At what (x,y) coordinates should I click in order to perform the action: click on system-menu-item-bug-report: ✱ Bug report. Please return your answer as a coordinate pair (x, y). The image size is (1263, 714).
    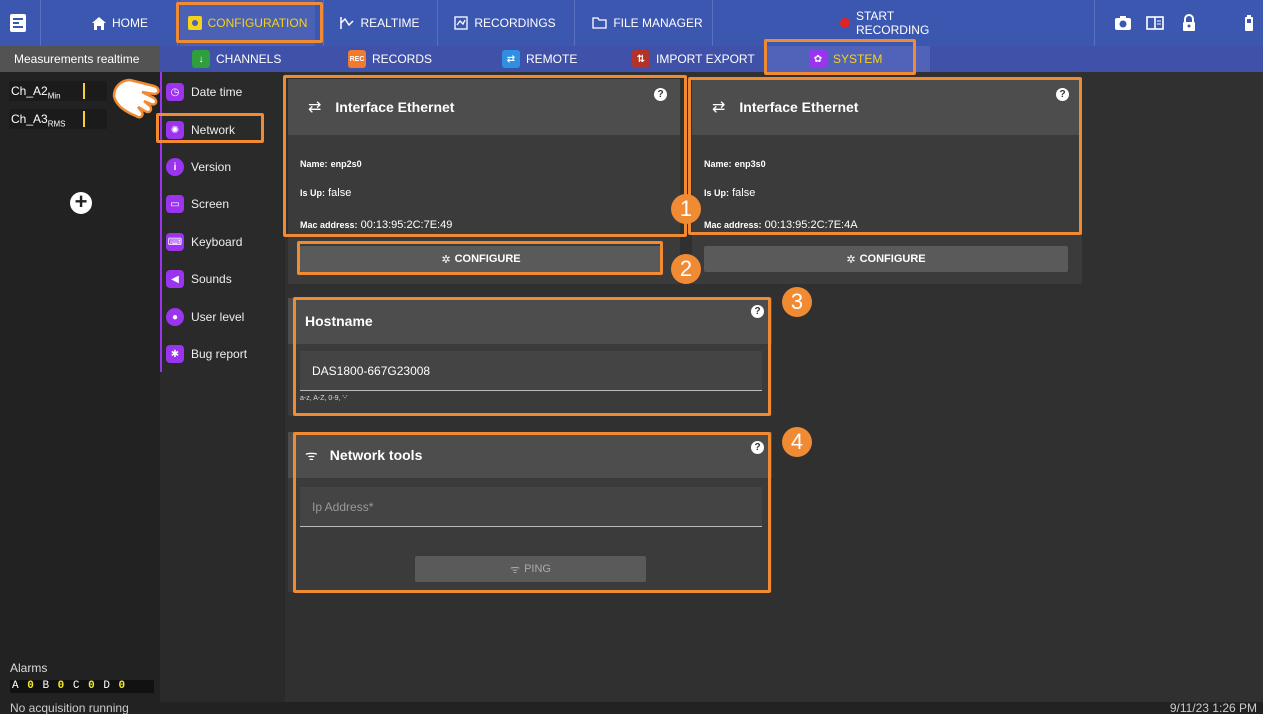
    Looking at the image, I should click on (206, 354).